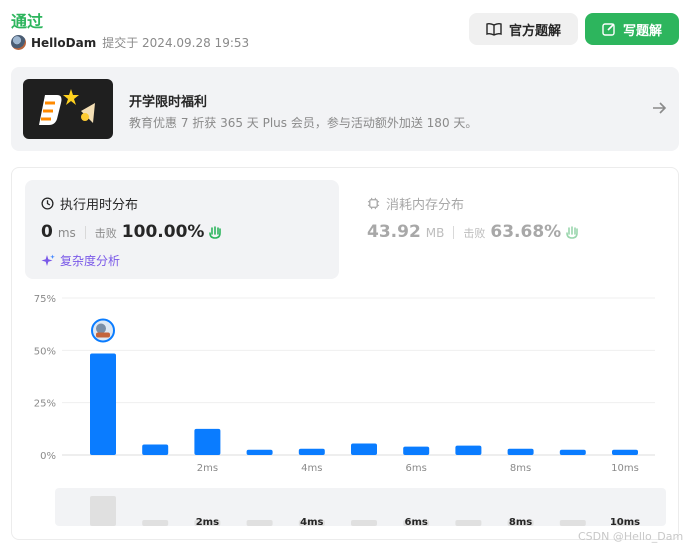  Describe the element at coordinates (520, 468) in the screenshot. I see `x-tick-label: 8ms` at that location.